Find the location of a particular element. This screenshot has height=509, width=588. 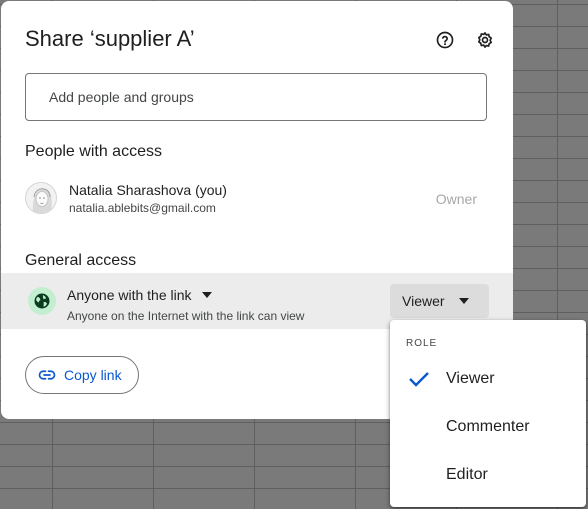

link-scope-dropdown: Anyone with the link is located at coordinates (139, 295).